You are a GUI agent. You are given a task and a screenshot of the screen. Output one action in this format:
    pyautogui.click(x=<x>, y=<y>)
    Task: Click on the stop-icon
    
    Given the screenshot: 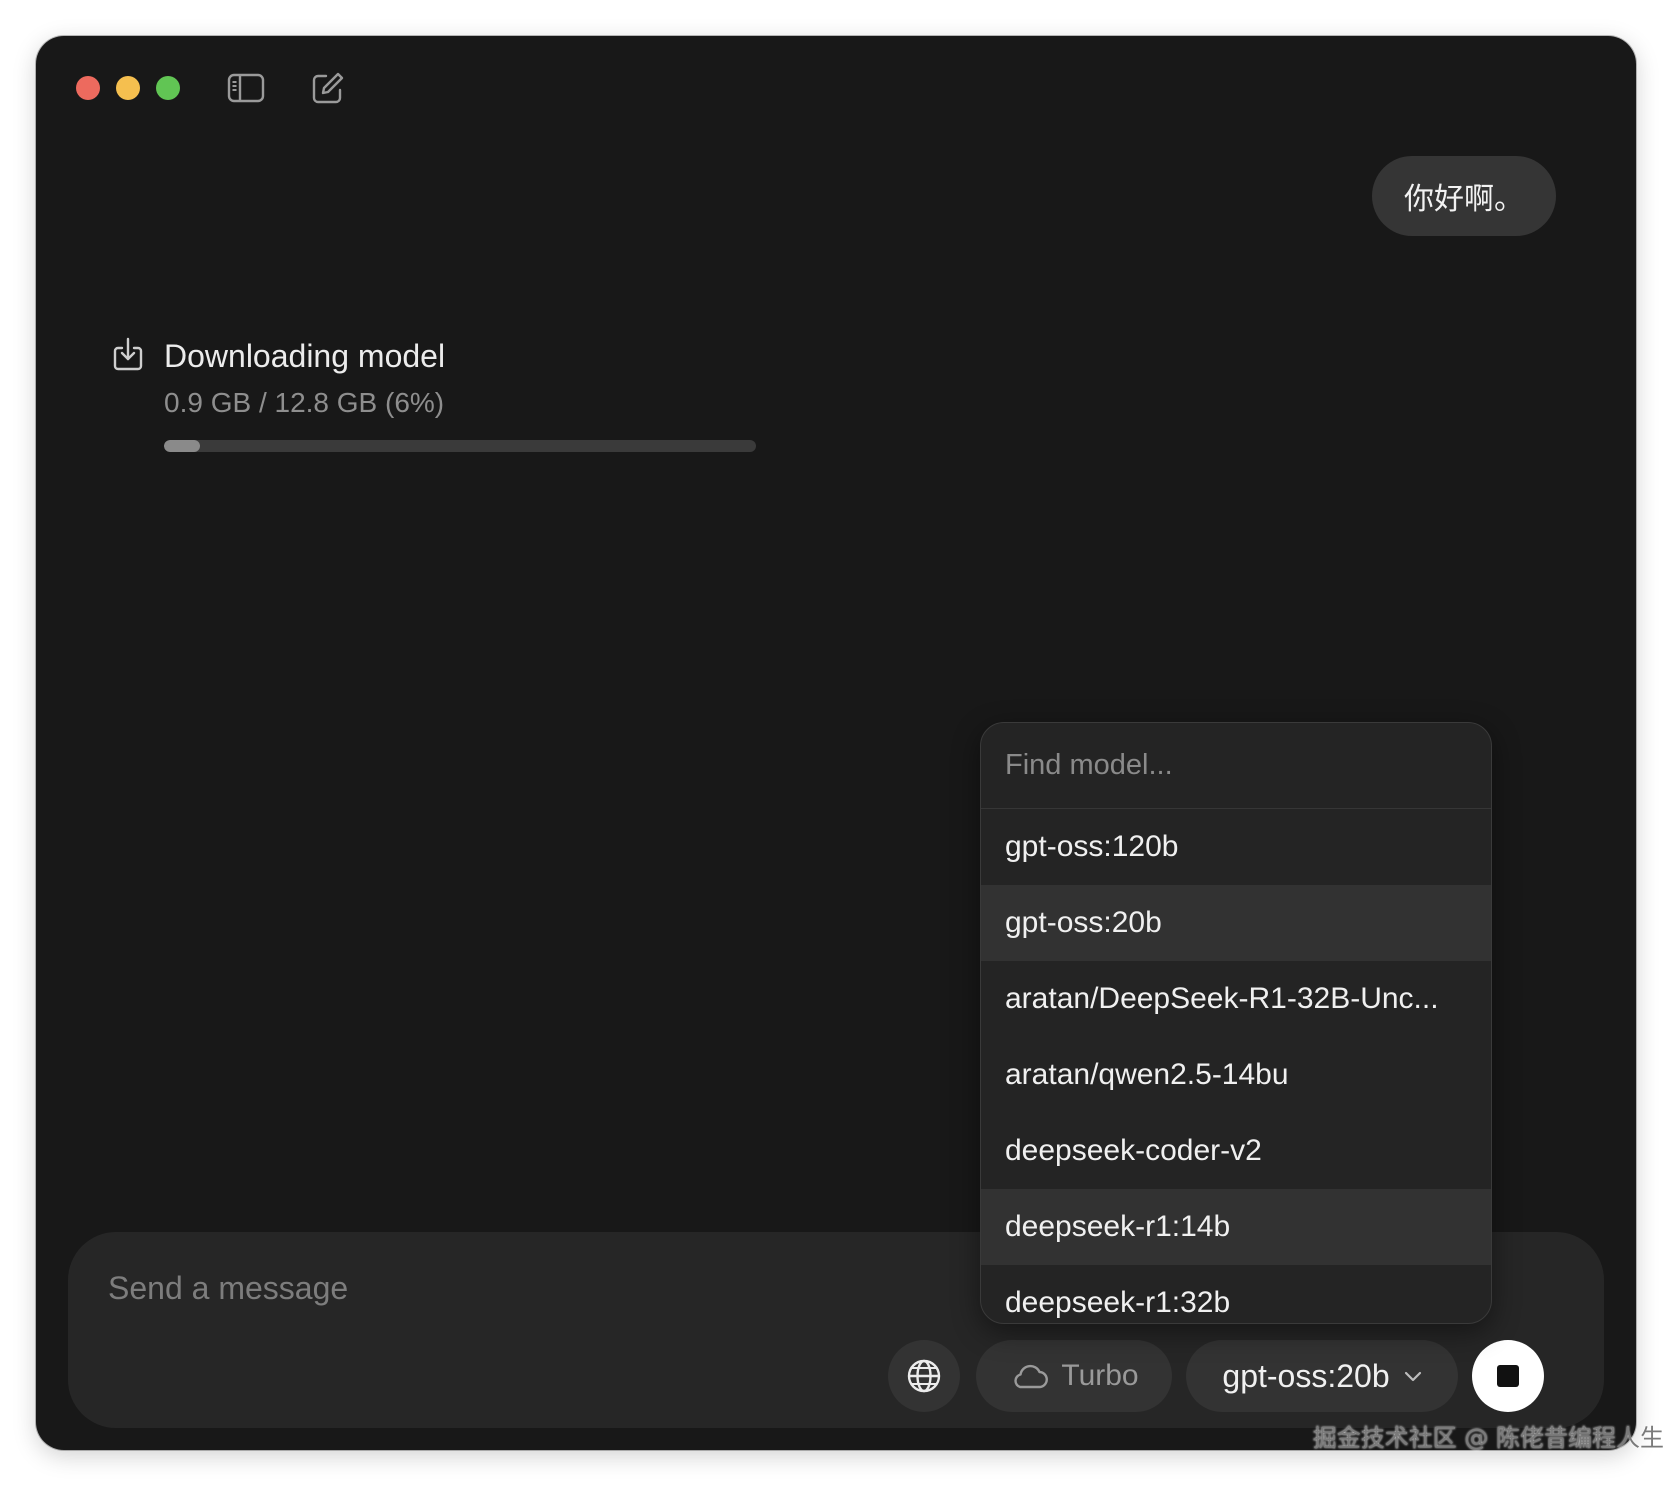 What is the action you would take?
    pyautogui.click(x=1508, y=1376)
    